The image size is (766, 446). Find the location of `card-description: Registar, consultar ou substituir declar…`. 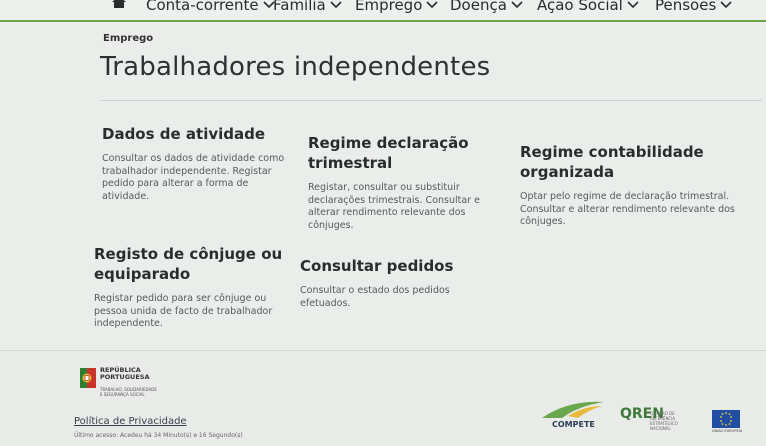

card-description: Registar, consultar ou substituir declar… is located at coordinates (394, 206).